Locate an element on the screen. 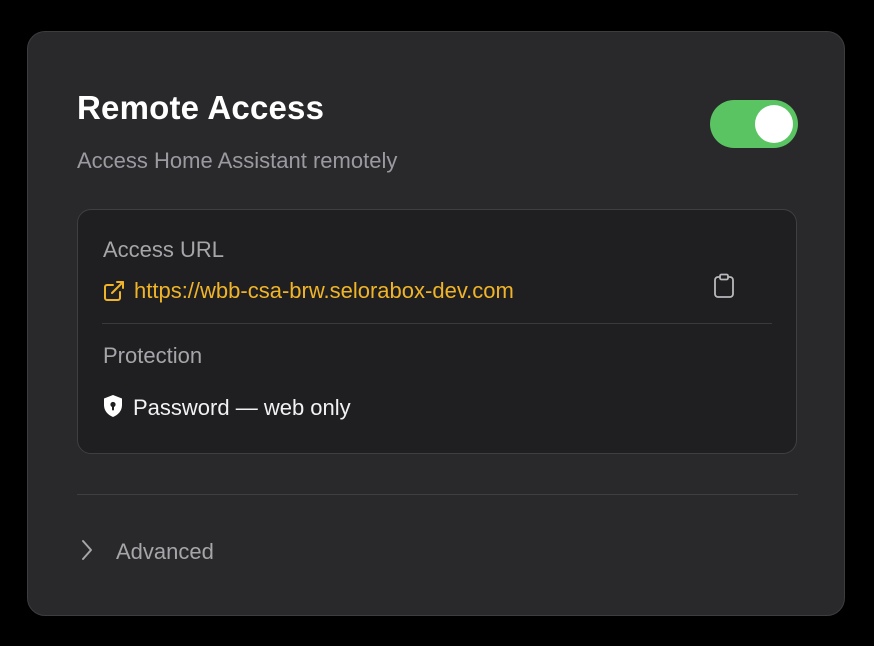 The width and height of the screenshot is (874, 646). access-url-label: Access URL is located at coordinates (164, 249).